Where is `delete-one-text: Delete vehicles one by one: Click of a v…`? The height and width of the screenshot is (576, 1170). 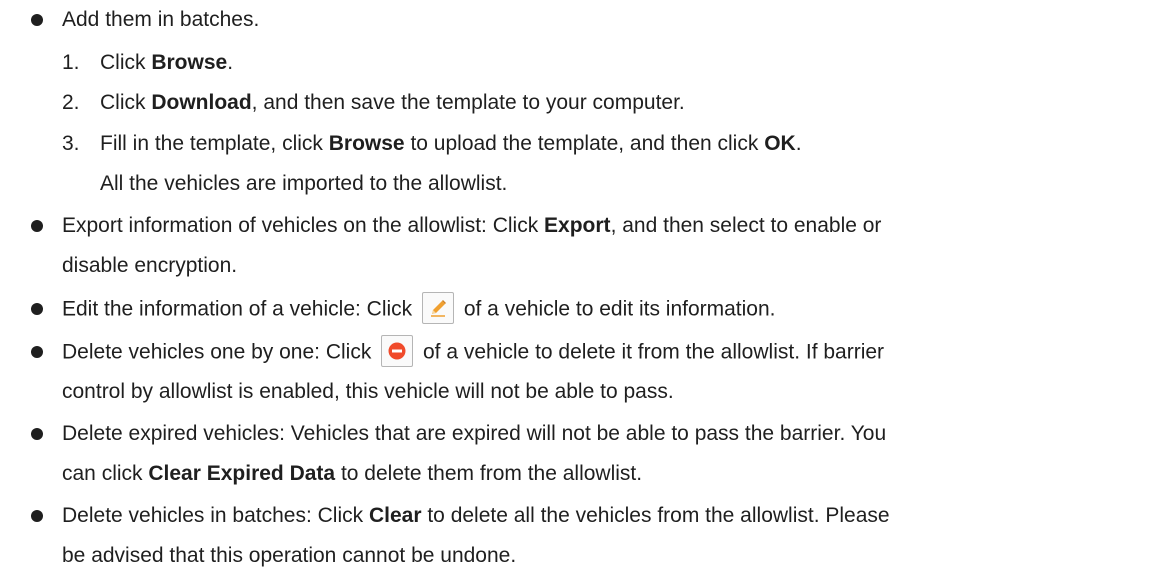
delete-one-text: Delete vehicles one by one: Click of a v… is located at coordinates (473, 351).